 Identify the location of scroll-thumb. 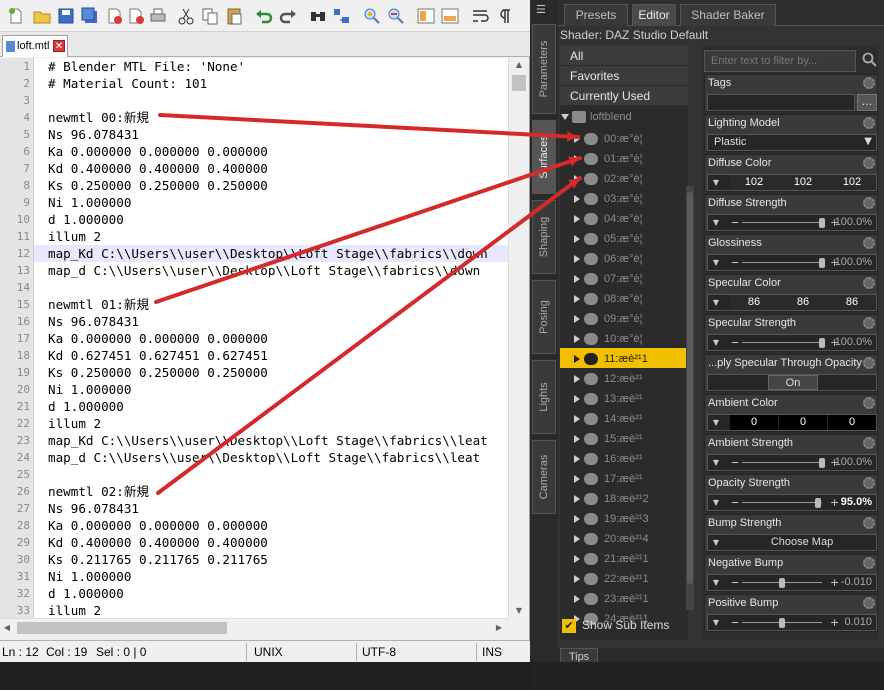
(519, 83).